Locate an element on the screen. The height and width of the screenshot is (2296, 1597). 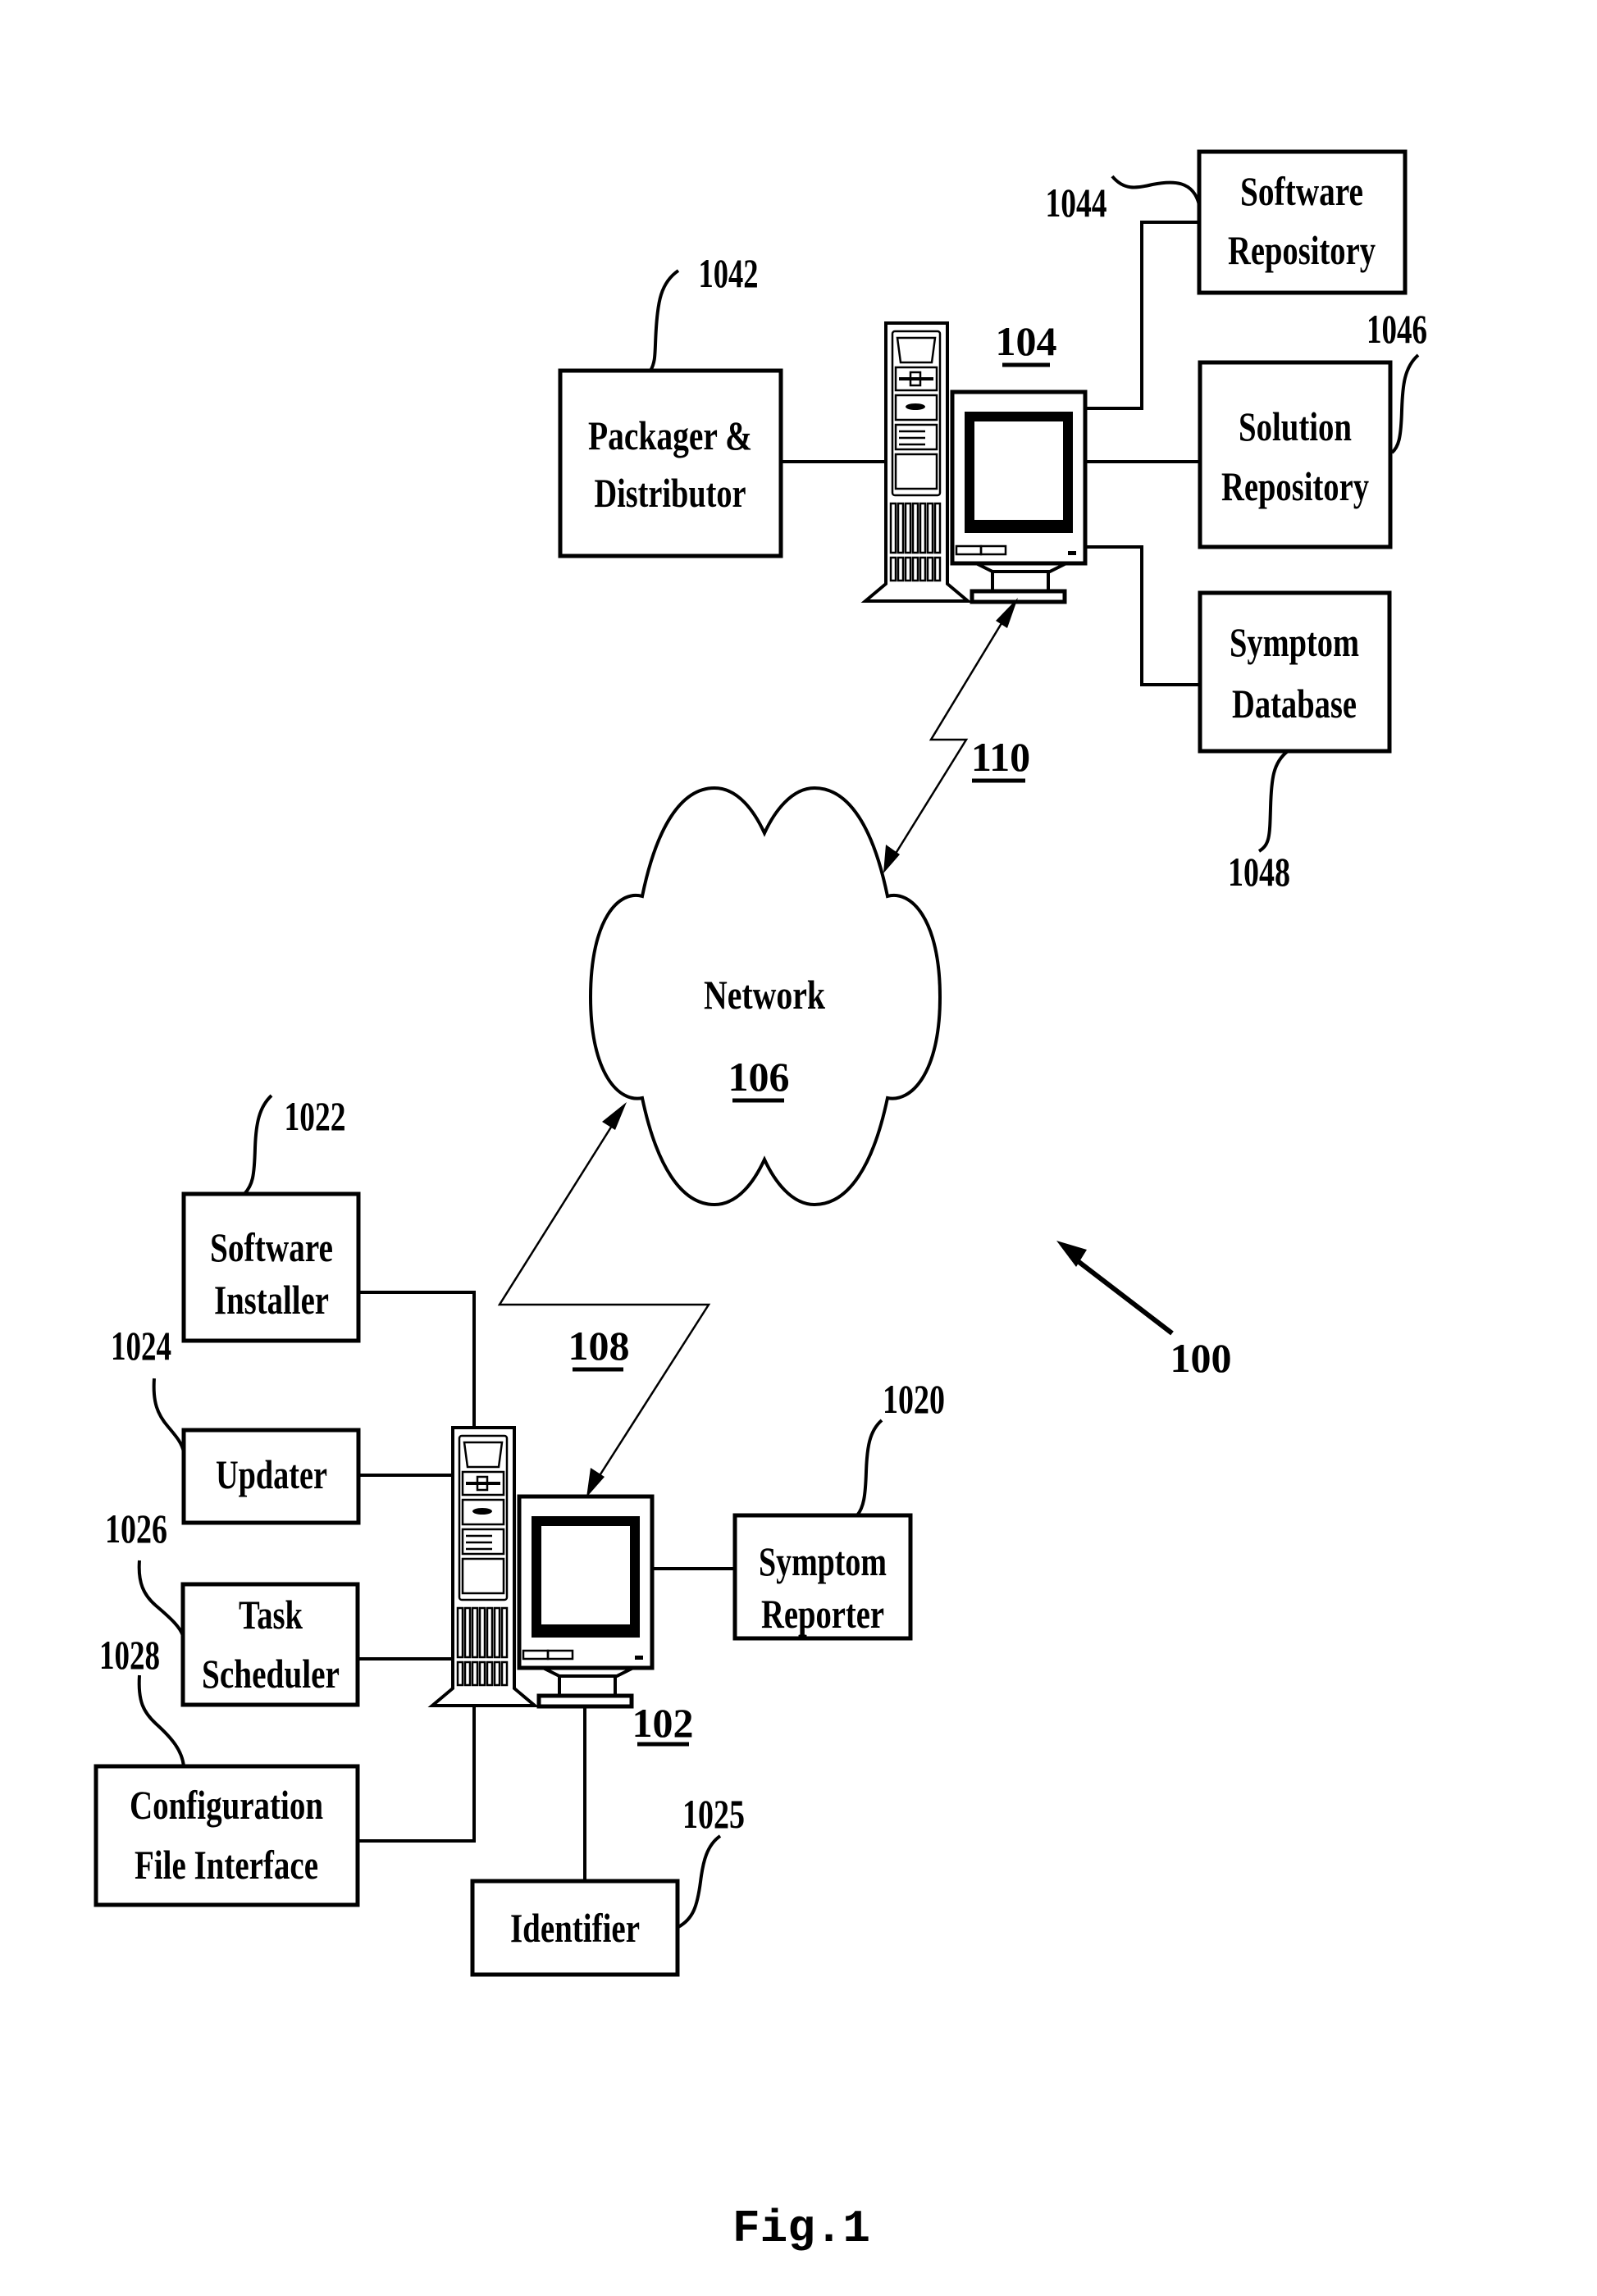
connector-configuration-file-interface is located at coordinates (417, 1774).